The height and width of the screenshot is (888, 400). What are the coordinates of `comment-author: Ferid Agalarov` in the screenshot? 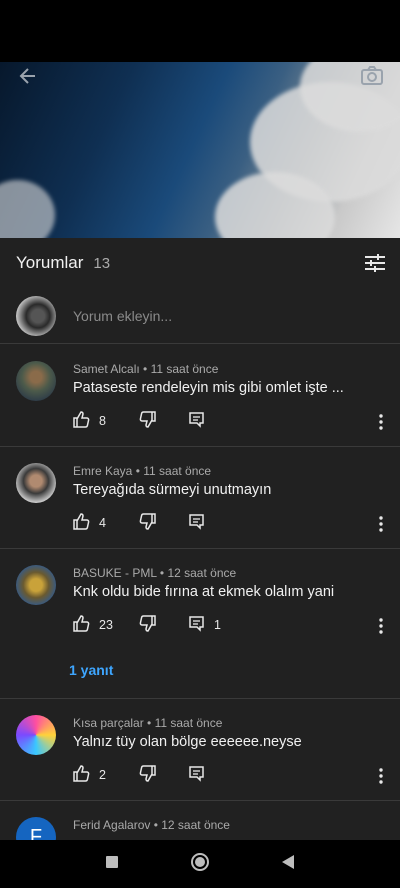 It's located at (111, 825).